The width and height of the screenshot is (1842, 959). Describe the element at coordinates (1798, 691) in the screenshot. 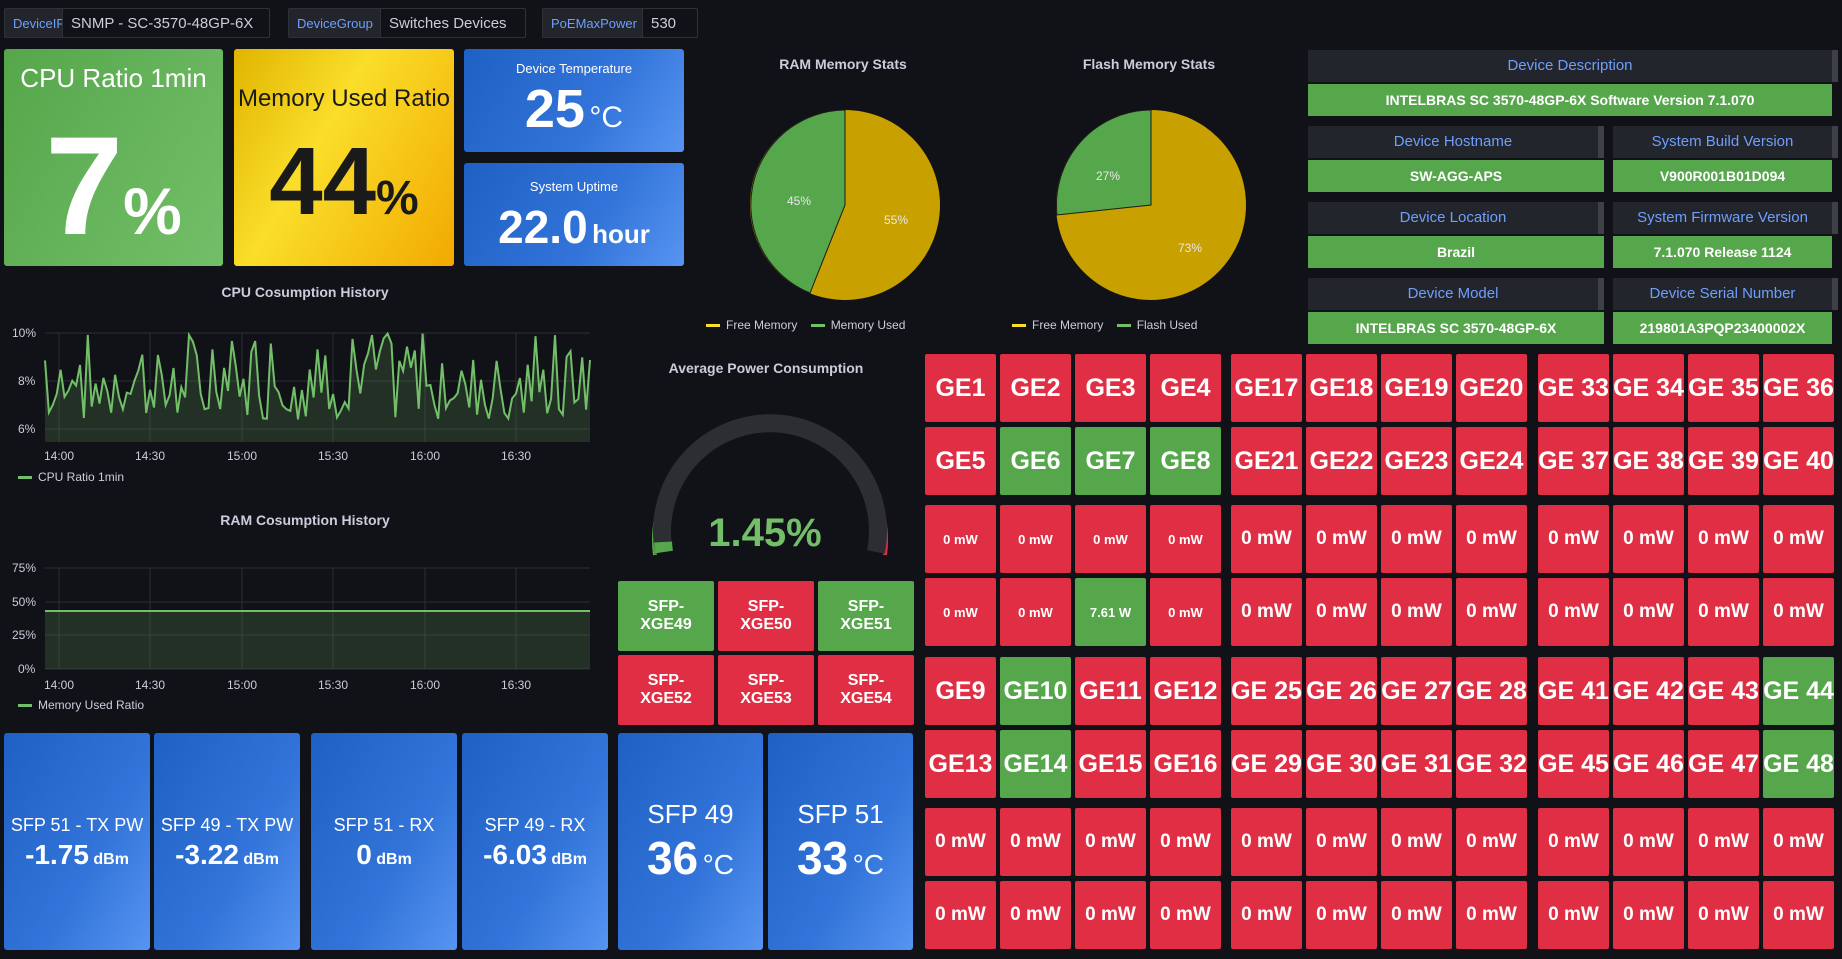

I see `port-status-ge44: GE 44` at that location.